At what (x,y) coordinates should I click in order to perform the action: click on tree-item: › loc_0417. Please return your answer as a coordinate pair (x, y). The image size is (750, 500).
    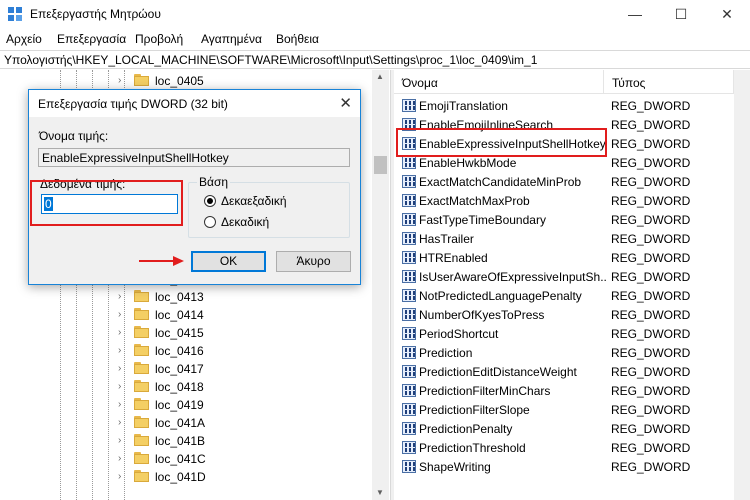
    Looking at the image, I should click on (186, 369).